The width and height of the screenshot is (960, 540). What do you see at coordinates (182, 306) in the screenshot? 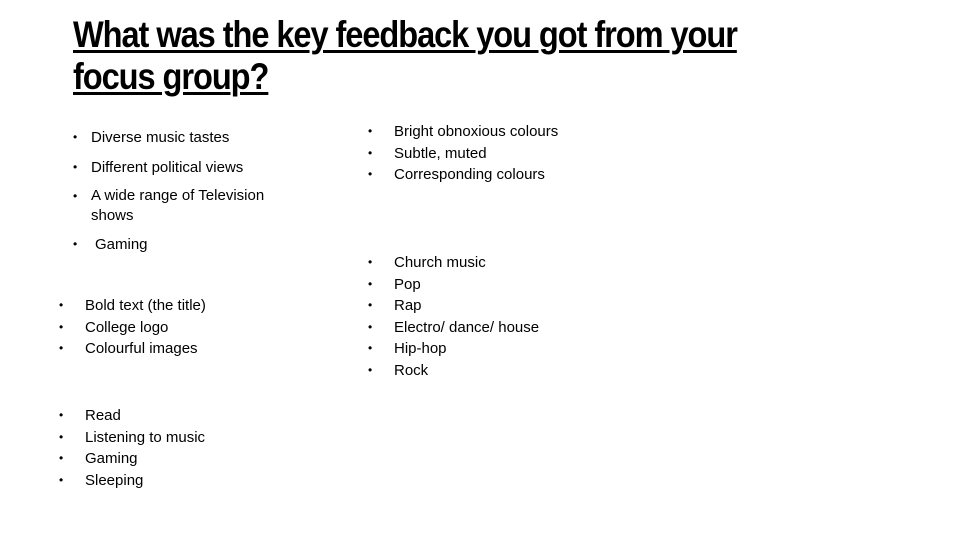
I see `list-item: • Bold text (the title)` at bounding box center [182, 306].